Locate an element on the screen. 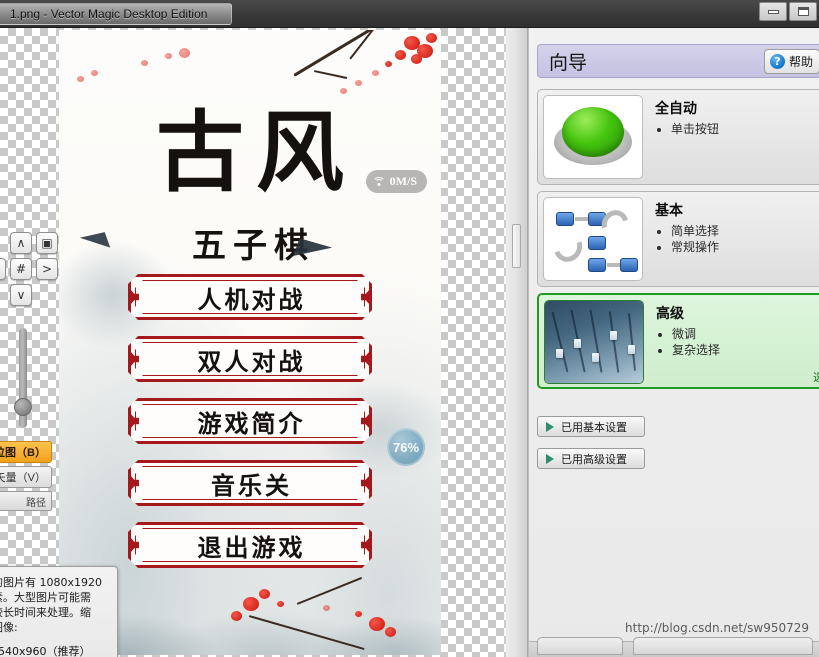 The height and width of the screenshot is (657, 819). menu-item-exit-game: 退出游戏 is located at coordinates (250, 545).